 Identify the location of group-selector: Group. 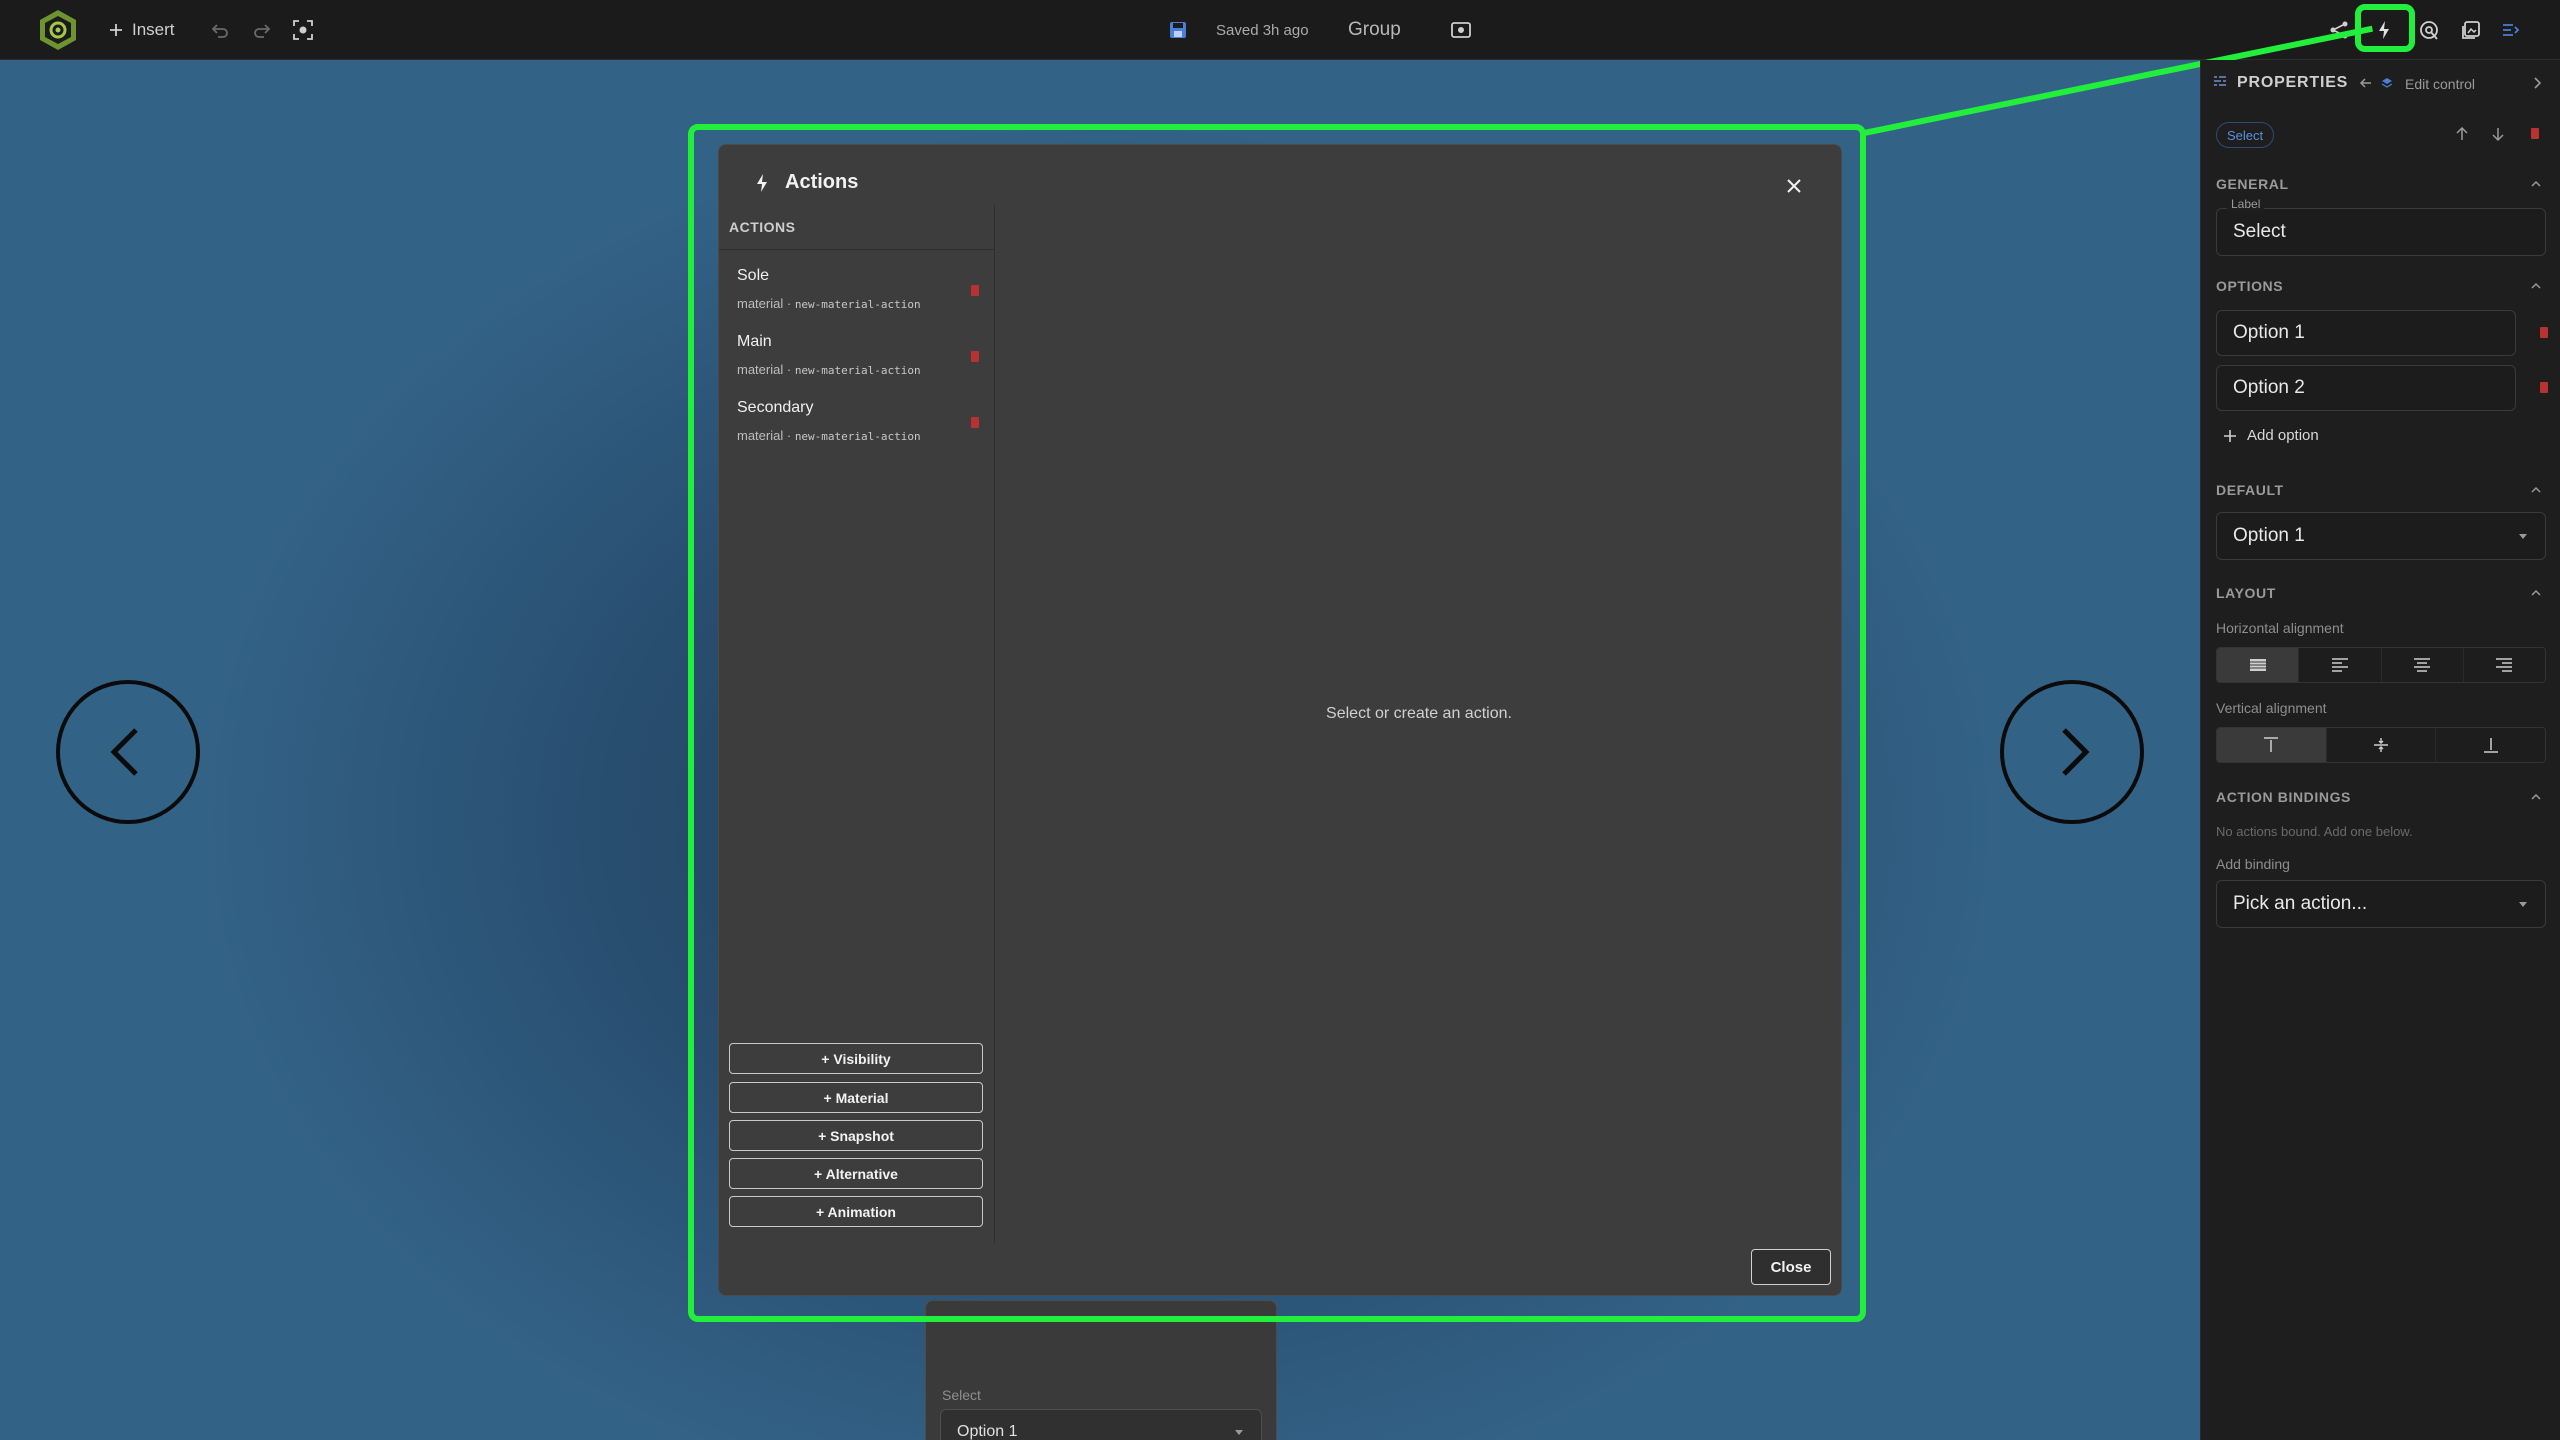
(1374, 30).